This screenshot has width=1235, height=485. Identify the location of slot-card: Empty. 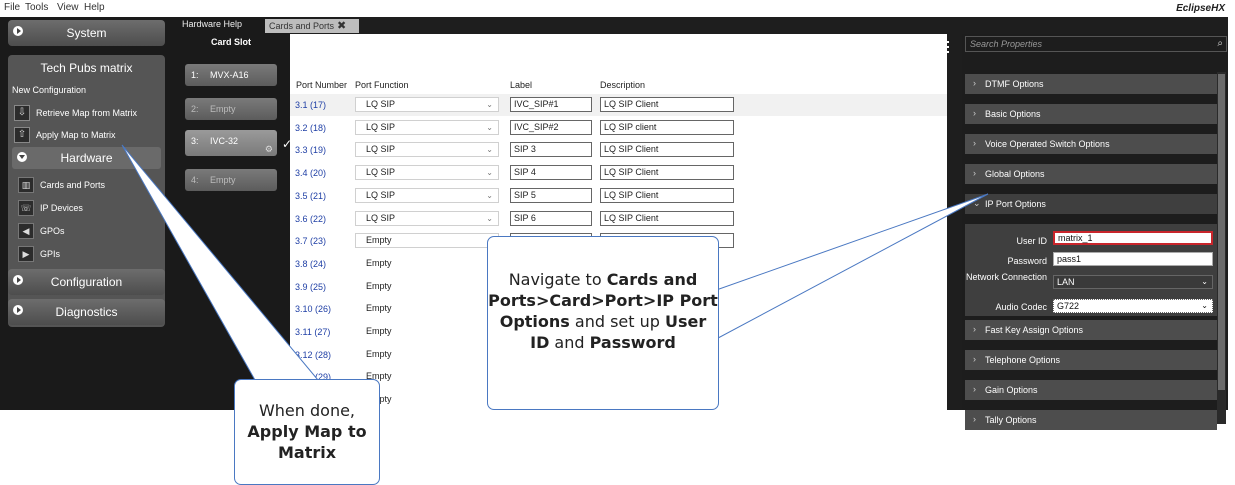
(223, 180).